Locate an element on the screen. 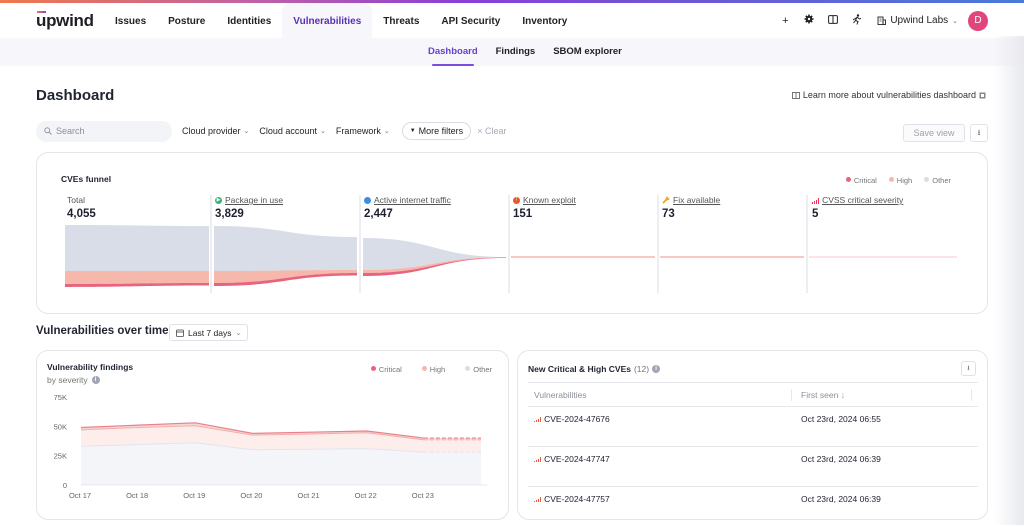 The width and height of the screenshot is (1024, 527). nav-item-issues: Issues is located at coordinates (130, 20).